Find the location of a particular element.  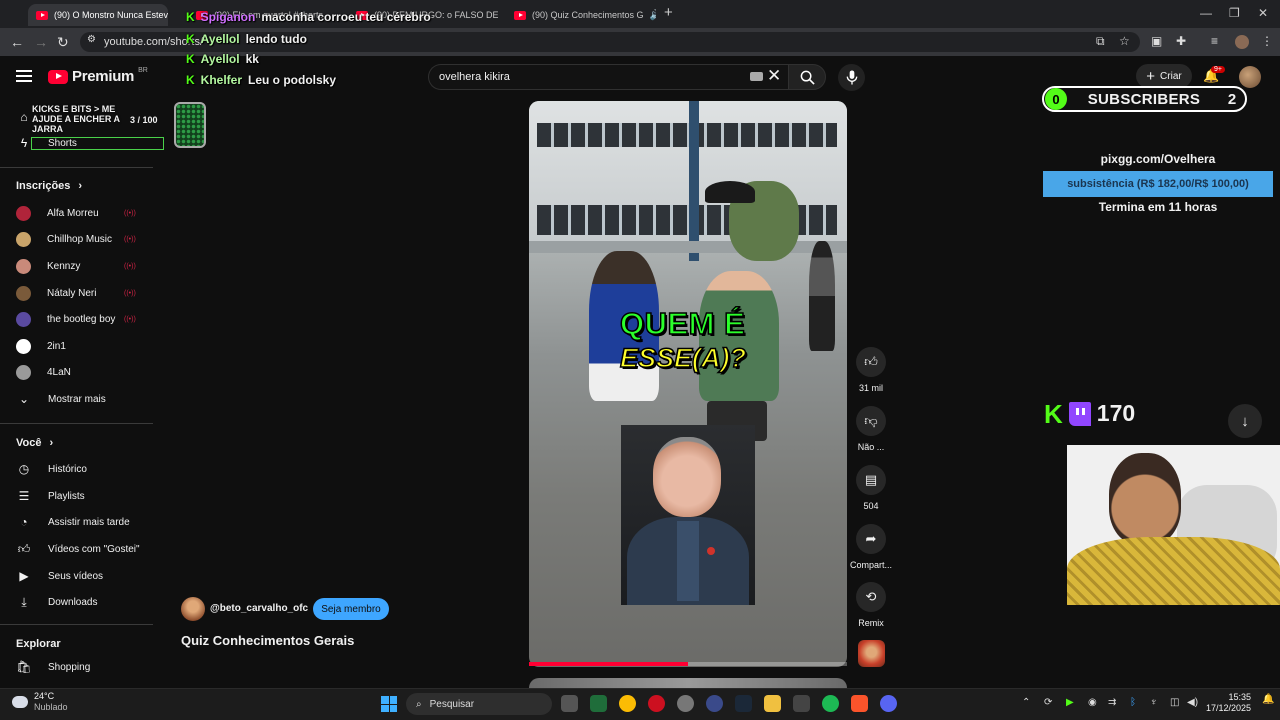

sidebar-item-label: Kennzy is located at coordinates (64, 266).